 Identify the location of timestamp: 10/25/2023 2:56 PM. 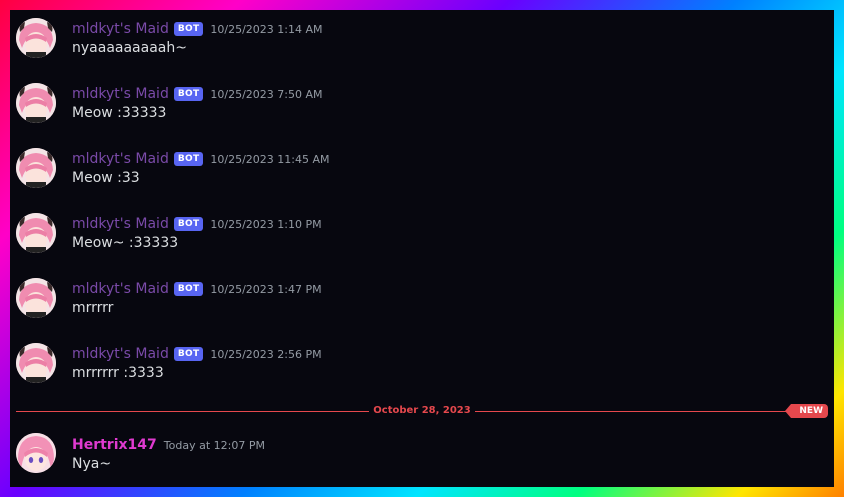
(265, 354).